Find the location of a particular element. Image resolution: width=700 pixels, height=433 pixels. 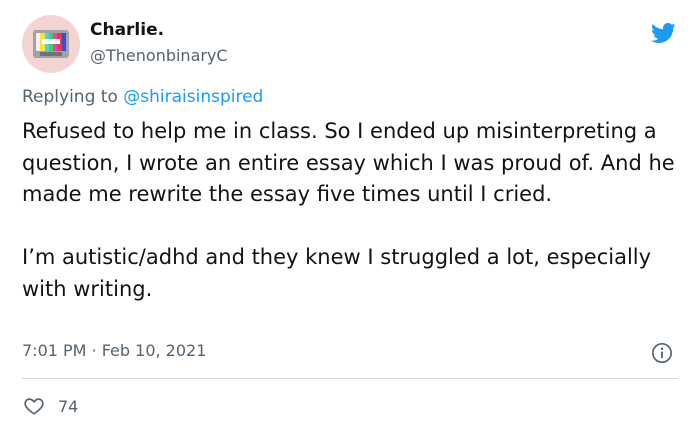

tv-illustration is located at coordinates (51, 44).